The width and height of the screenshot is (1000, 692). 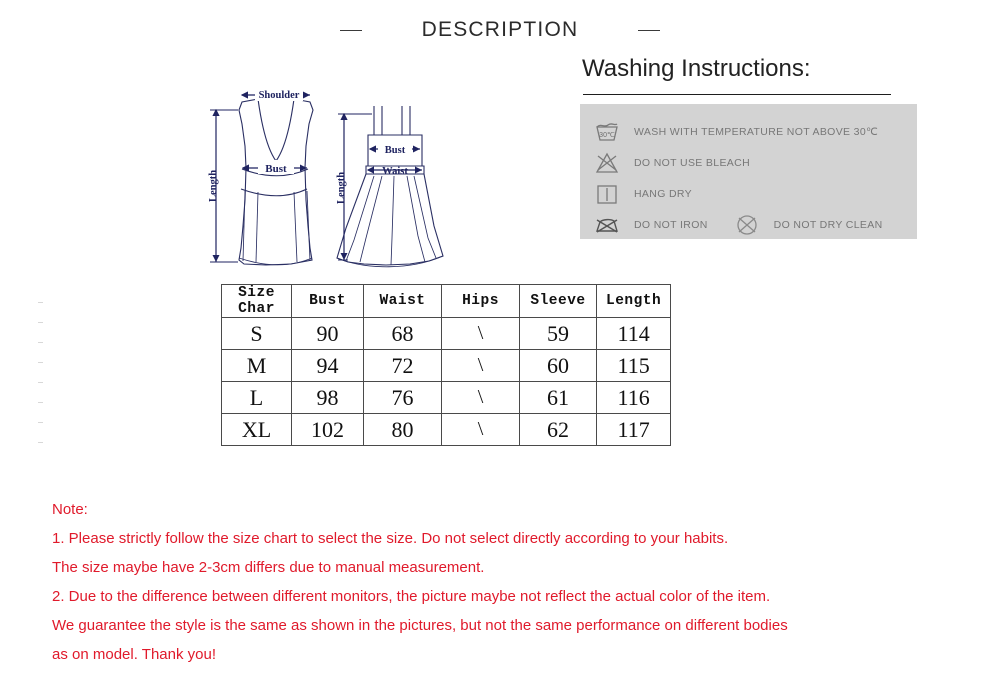 What do you see at coordinates (213, 186) in the screenshot?
I see `length-label-top: Length` at bounding box center [213, 186].